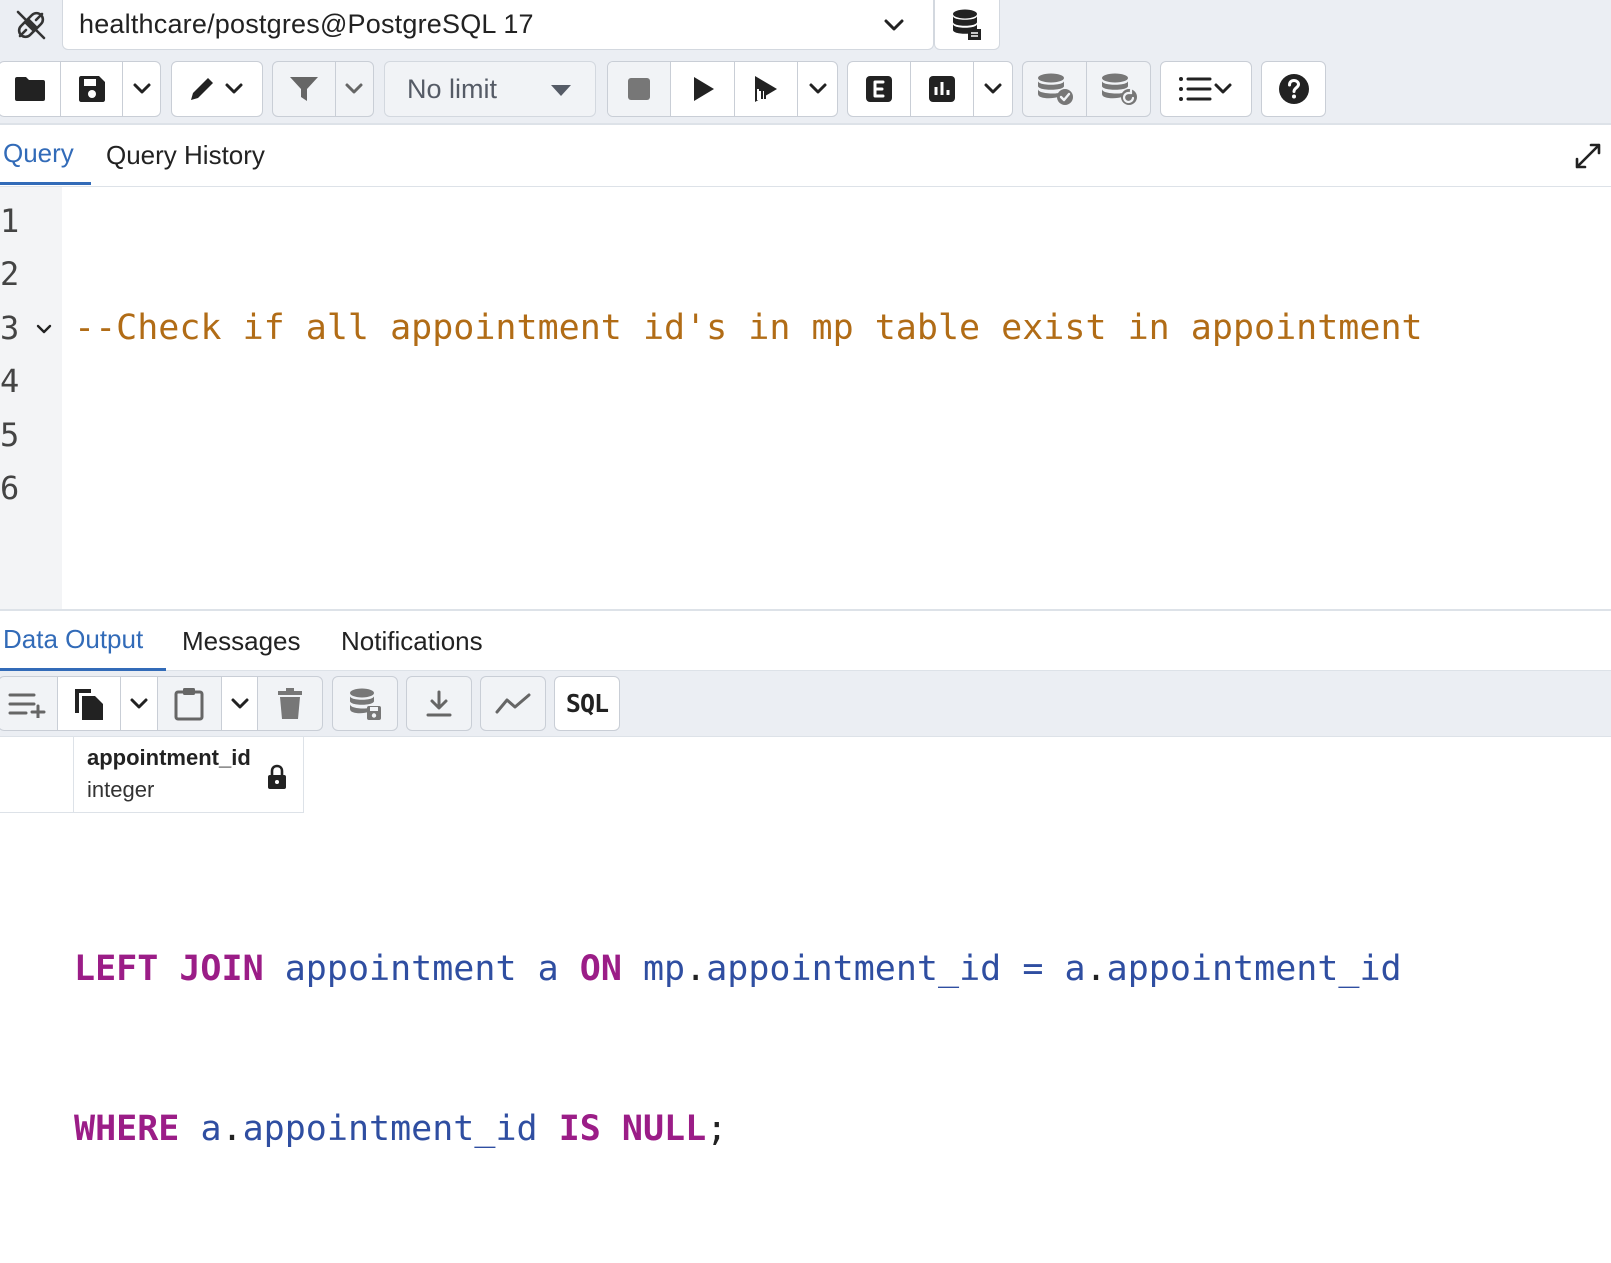 The width and height of the screenshot is (1611, 1263). I want to click on execute-query-button, so click(767, 89).